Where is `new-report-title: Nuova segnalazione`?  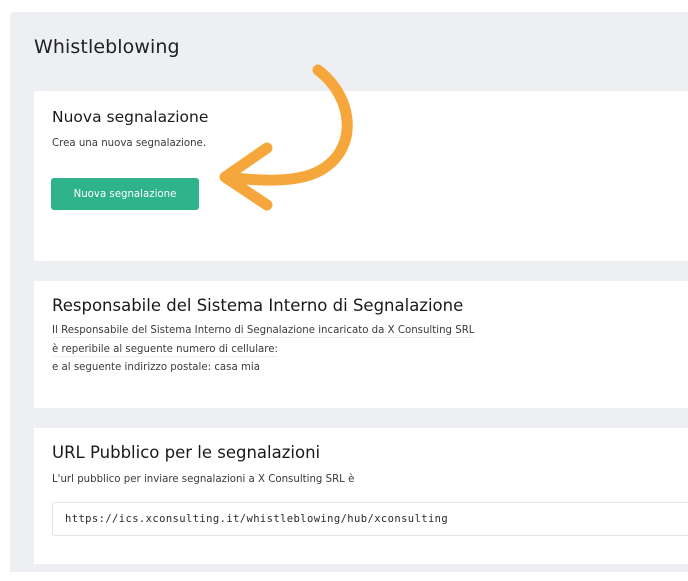
new-report-title: Nuova segnalazione is located at coordinates (130, 117).